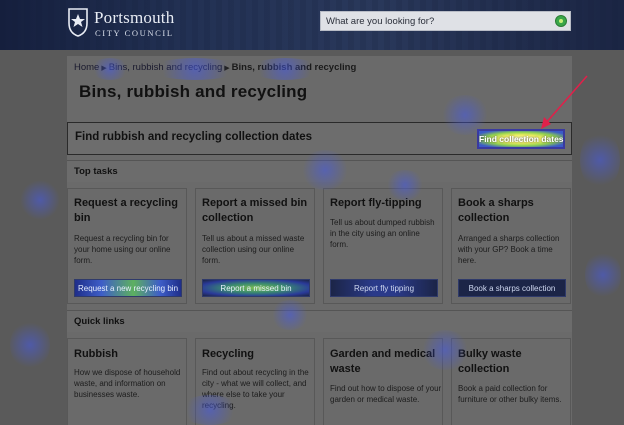 The width and height of the screenshot is (624, 425). I want to click on quick-links-header: Quick links, so click(319, 321).